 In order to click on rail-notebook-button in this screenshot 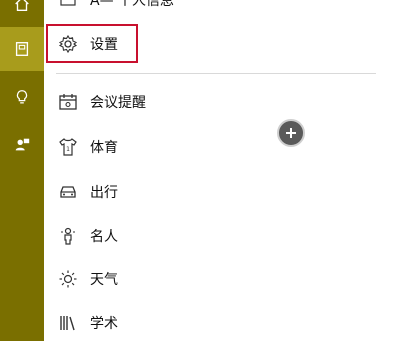, I will do `click(22, 49)`.